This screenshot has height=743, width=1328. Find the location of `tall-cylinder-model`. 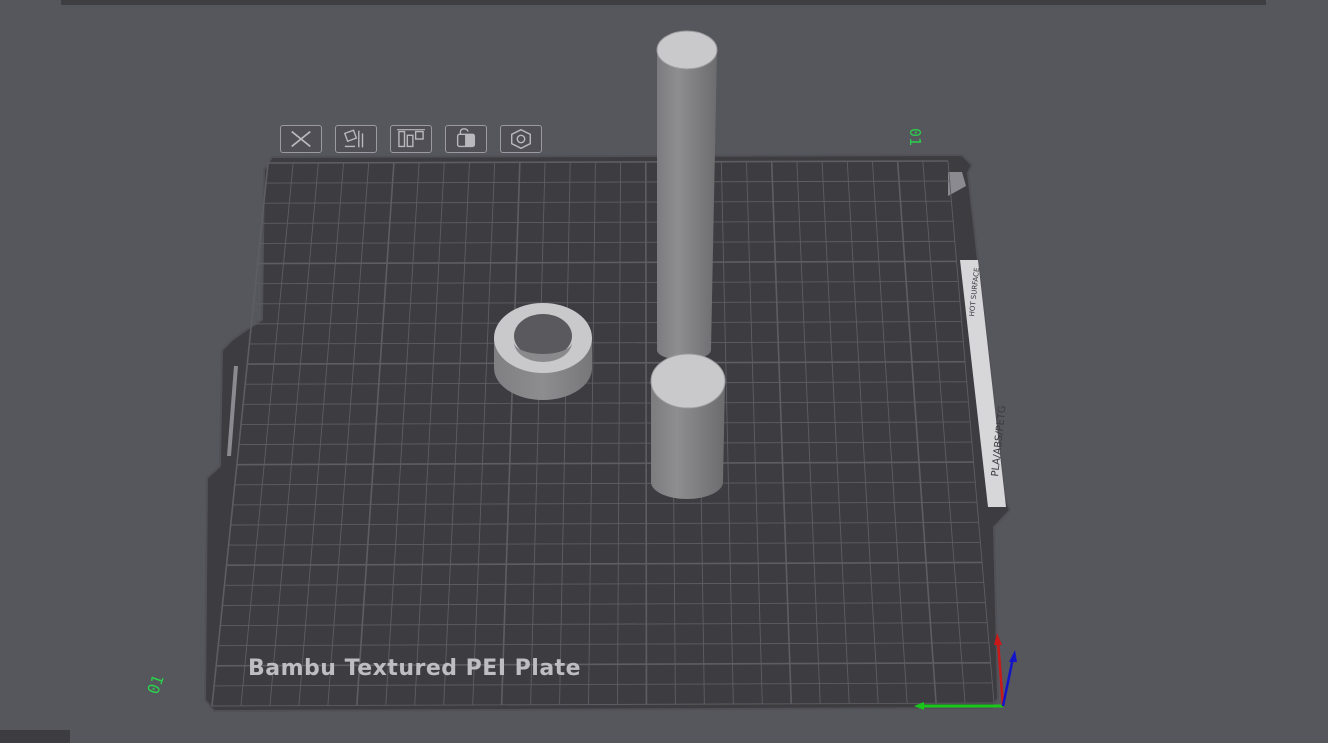

tall-cylinder-model is located at coordinates (687, 195).